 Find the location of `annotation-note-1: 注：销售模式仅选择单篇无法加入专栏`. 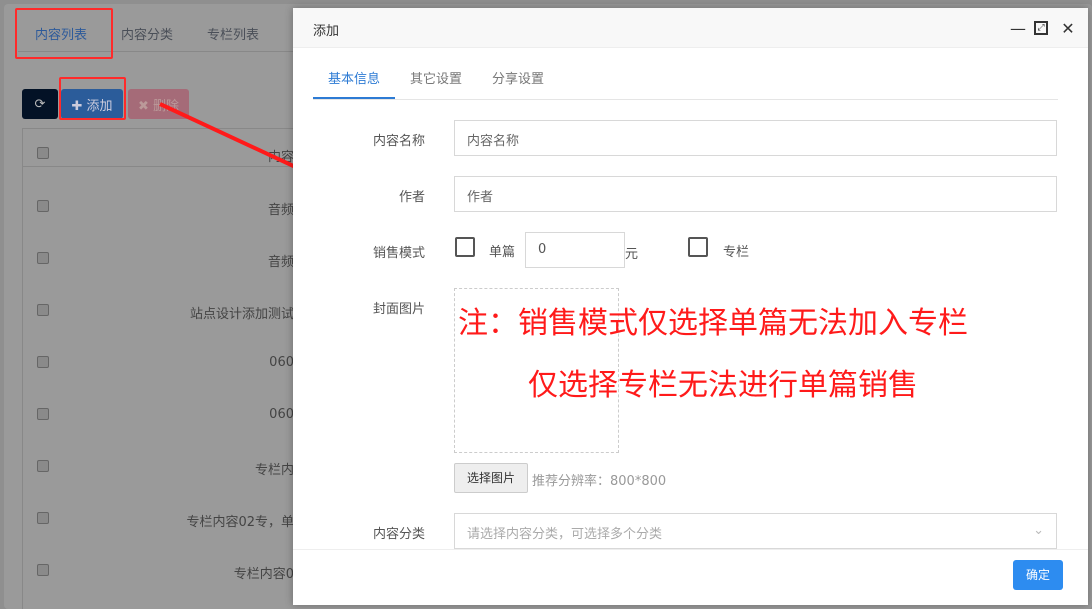

annotation-note-1: 注：销售模式仅选择单篇无法加入专栏 is located at coordinates (713, 323).